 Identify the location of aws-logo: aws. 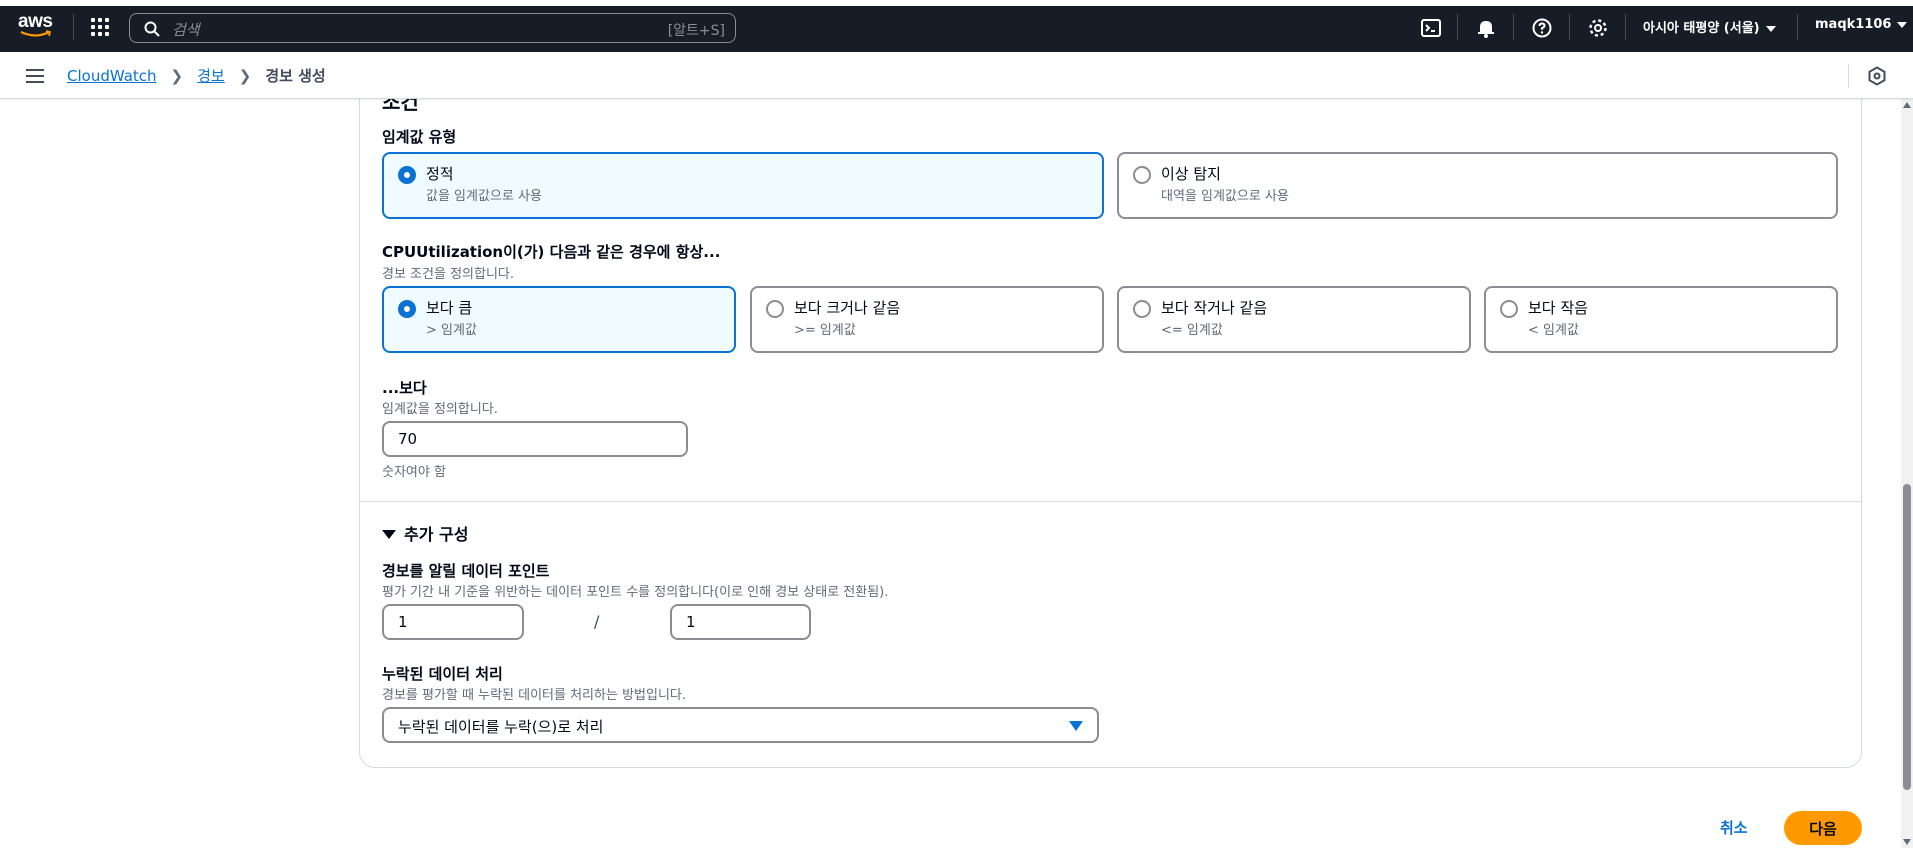
(37, 26).